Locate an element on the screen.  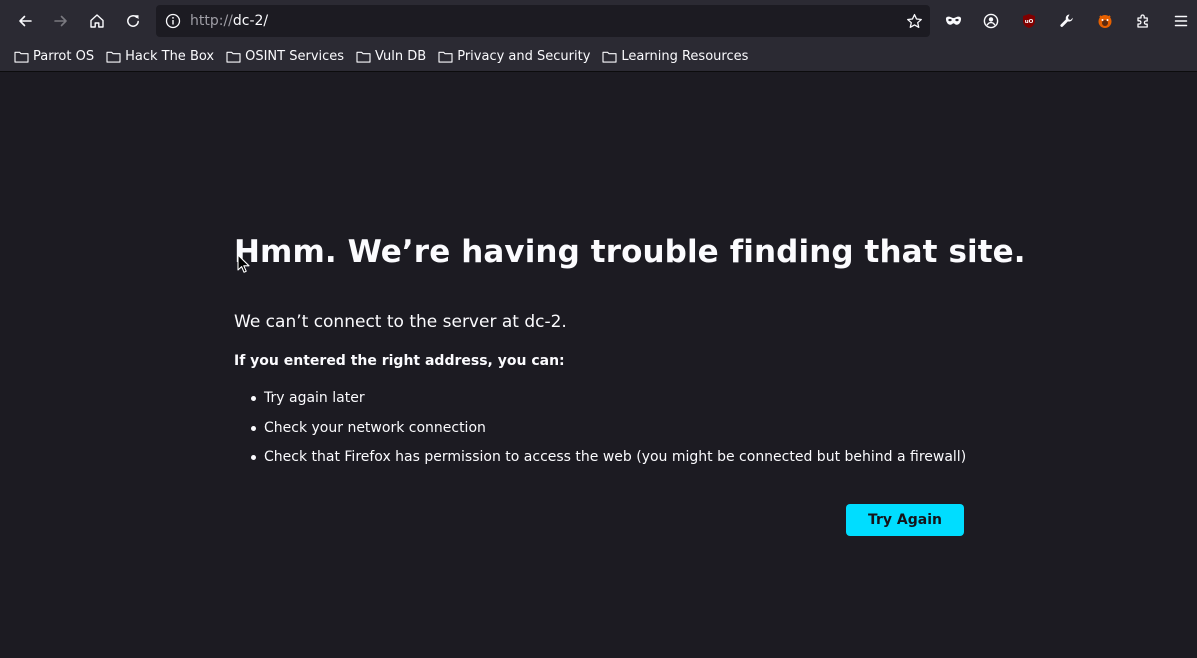
back-button is located at coordinates (25, 21).